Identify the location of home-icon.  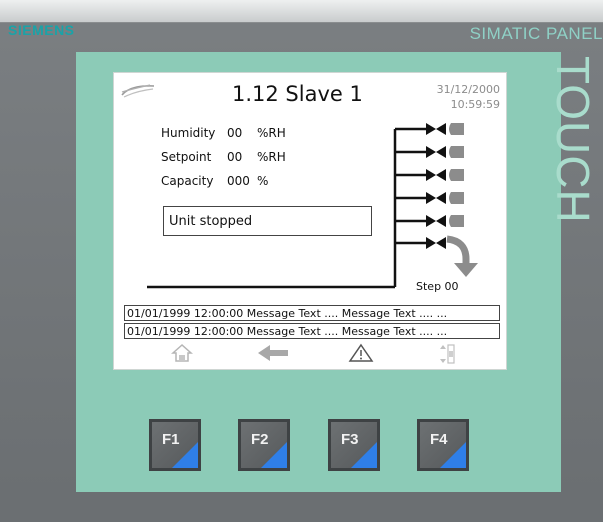
(182, 353).